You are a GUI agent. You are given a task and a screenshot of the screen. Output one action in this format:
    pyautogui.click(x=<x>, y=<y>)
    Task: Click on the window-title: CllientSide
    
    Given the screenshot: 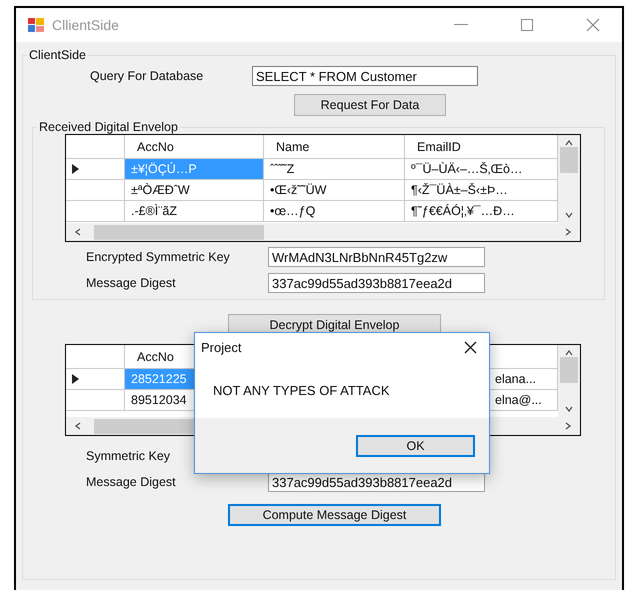 What is the action you would take?
    pyautogui.click(x=86, y=25)
    